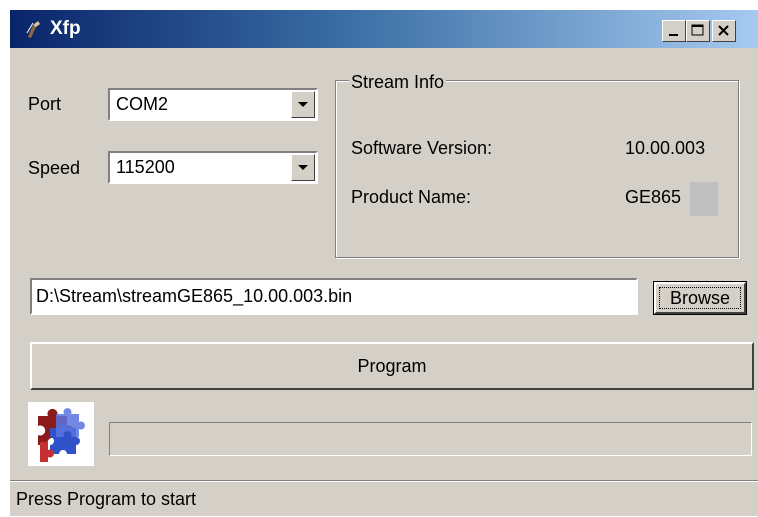 This screenshot has width=758, height=517. I want to click on stream-info-title: Stream Info, so click(398, 82).